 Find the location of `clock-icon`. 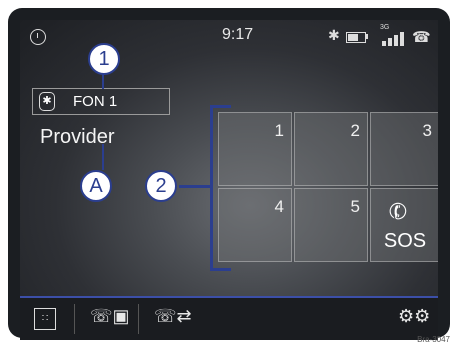

clock-icon is located at coordinates (38, 37).